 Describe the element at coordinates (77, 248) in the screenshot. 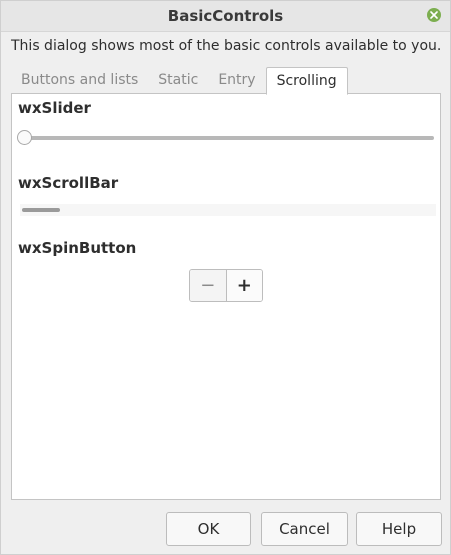

I see `spinbutton-label: wxSpinButton` at that location.